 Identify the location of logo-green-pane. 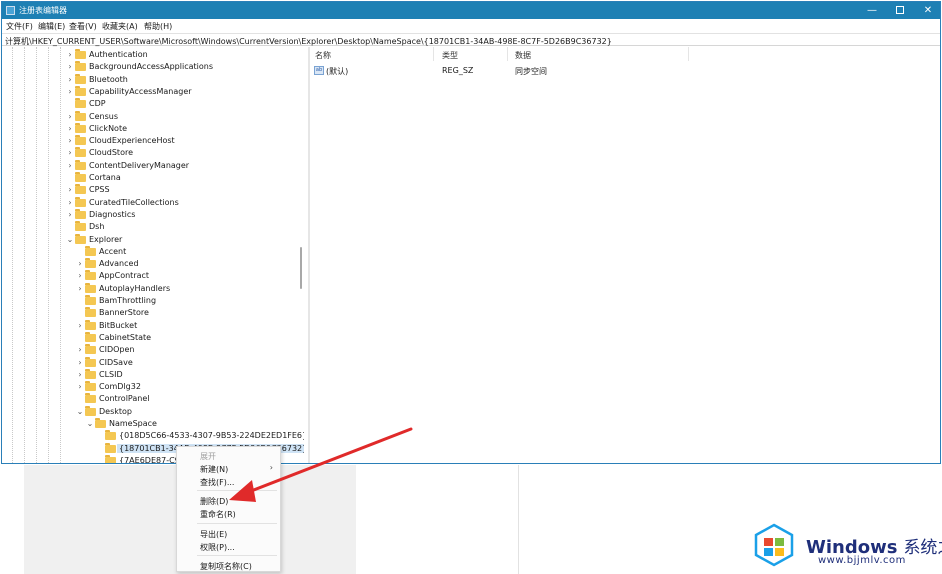
(779, 542).